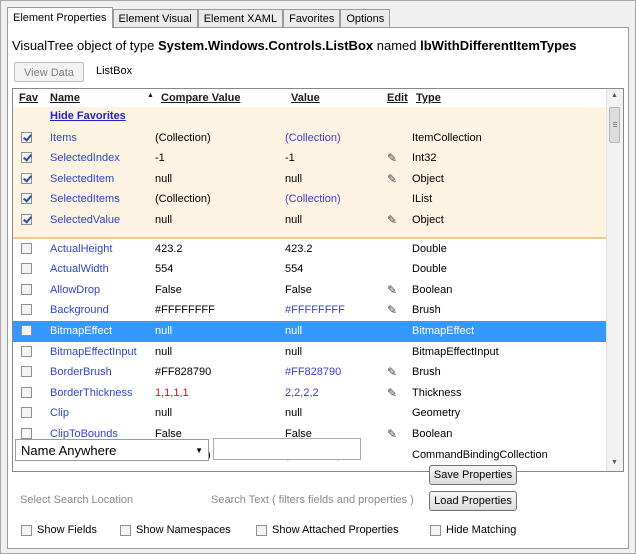 Image resolution: width=636 pixels, height=554 pixels. I want to click on search-location-label: Select Search Location, so click(77, 500).